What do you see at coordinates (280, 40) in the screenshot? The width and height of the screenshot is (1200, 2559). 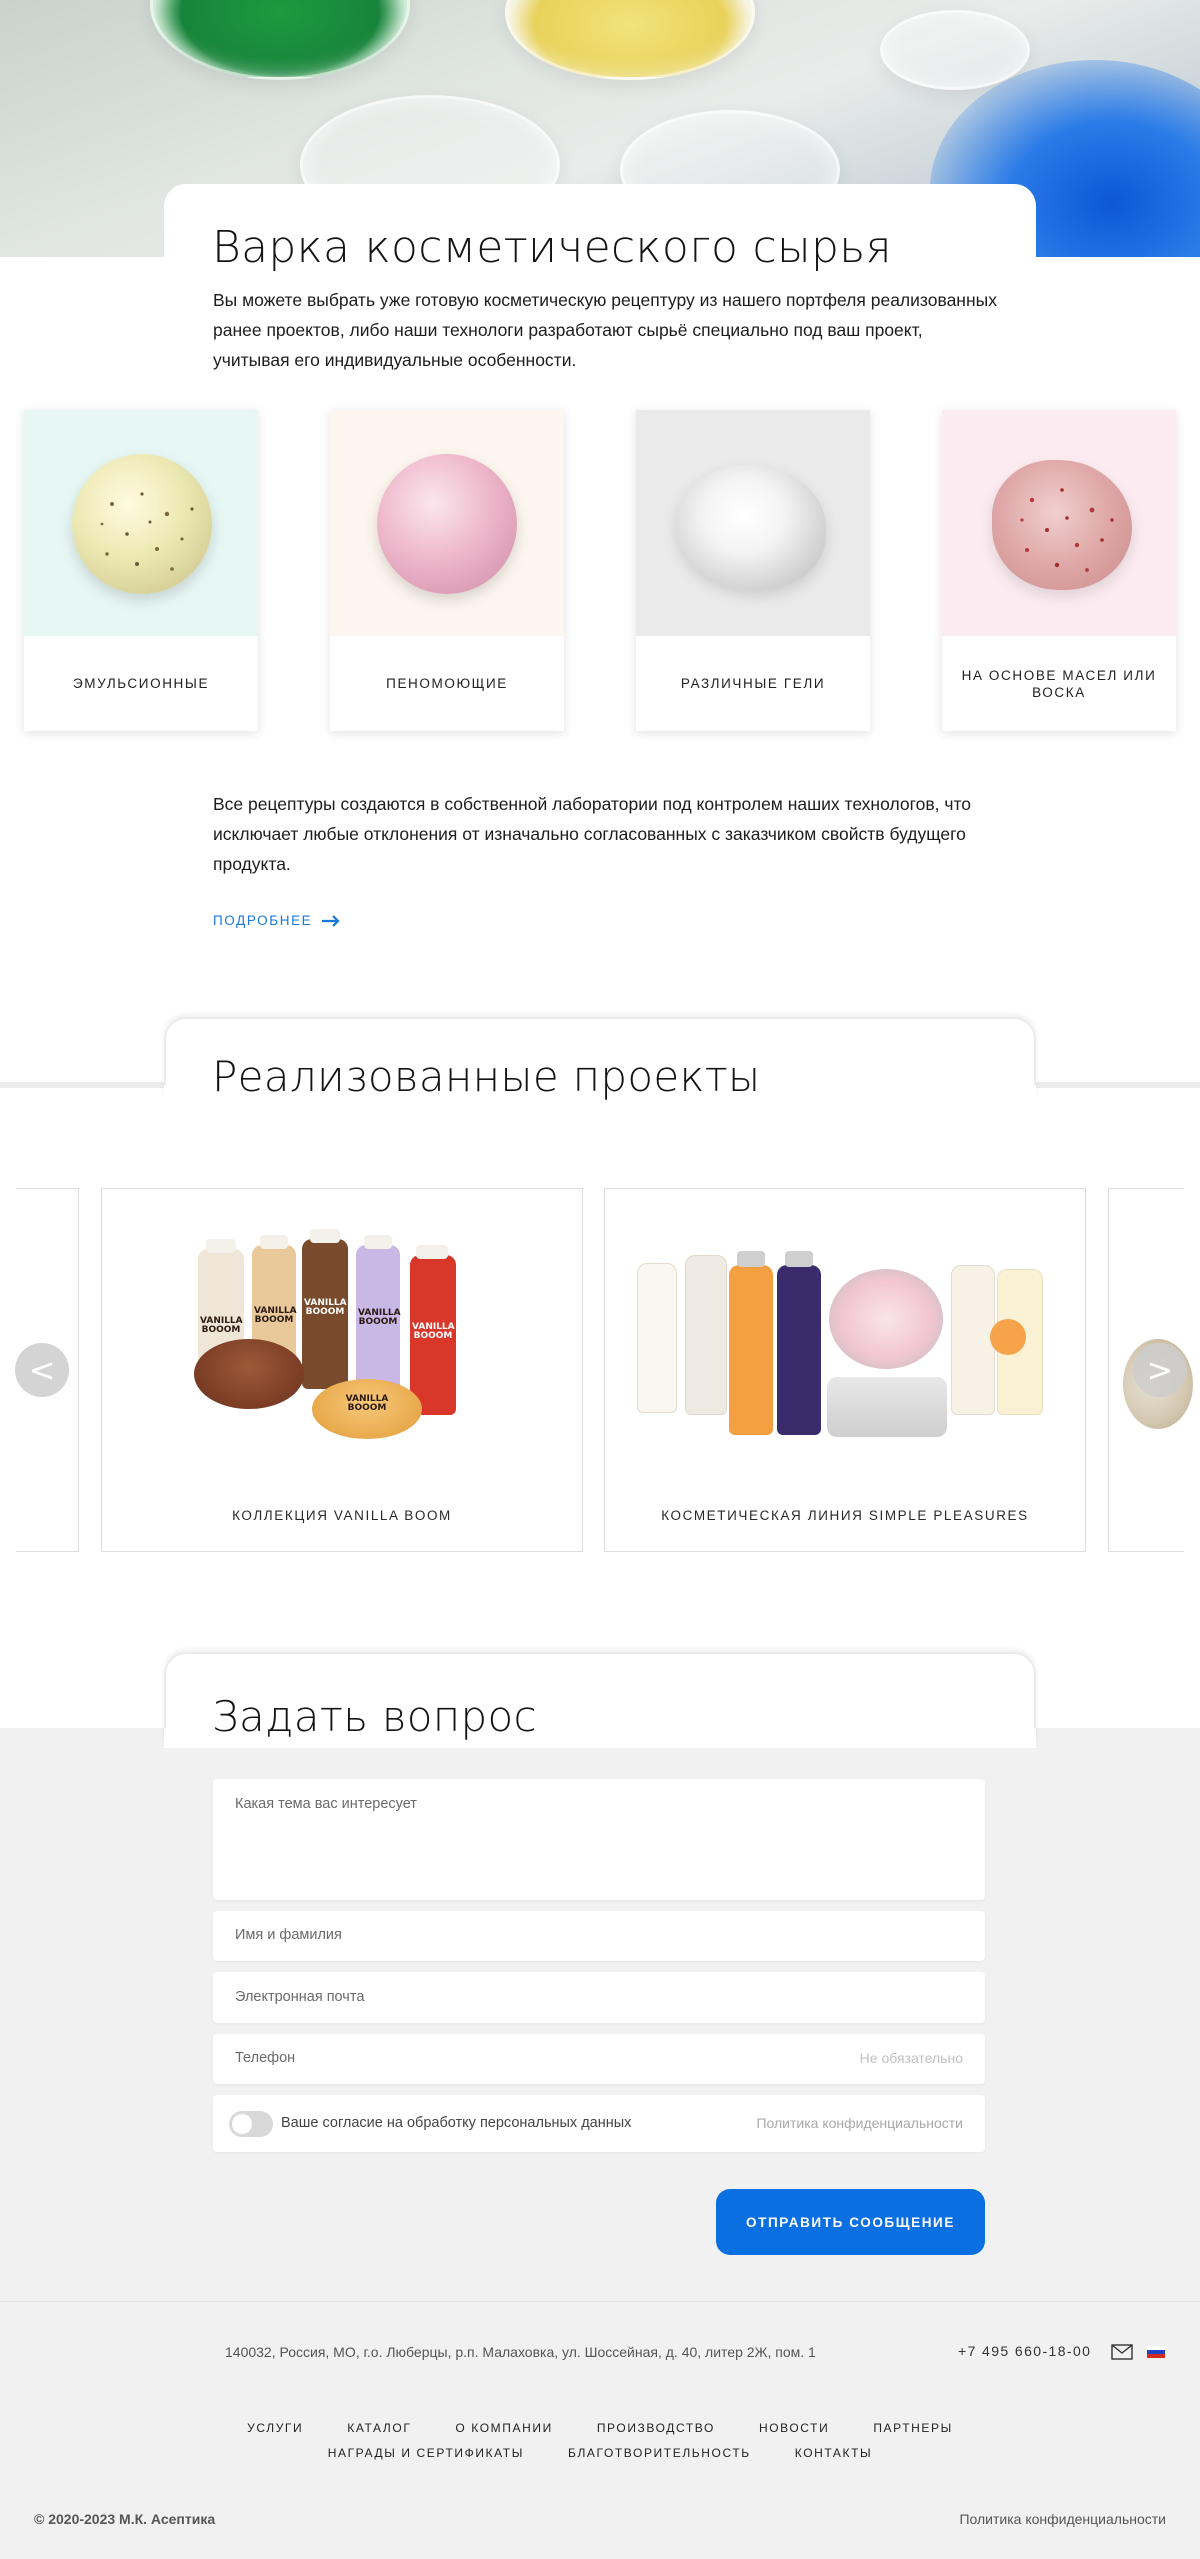 I see `green-gel-dish` at bounding box center [280, 40].